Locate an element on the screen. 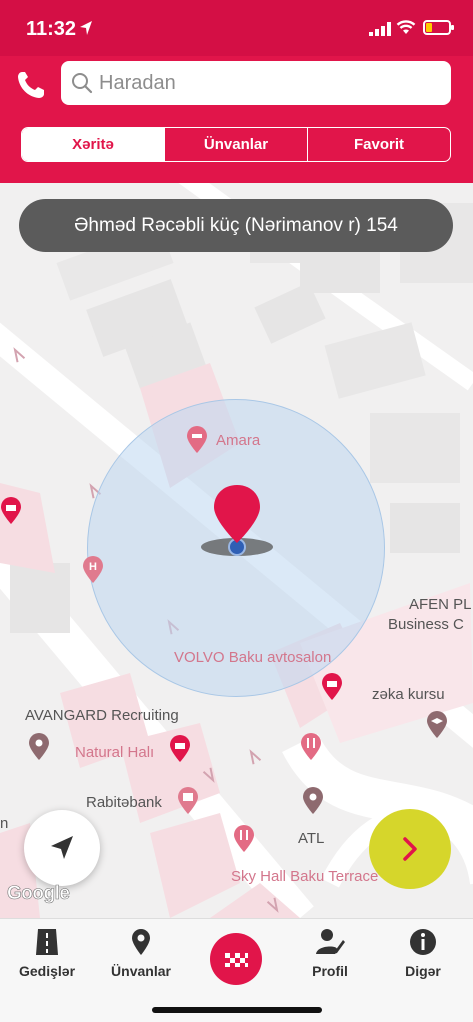 This screenshot has width=473, height=1022. google-logo: Google is located at coordinates (39, 894).